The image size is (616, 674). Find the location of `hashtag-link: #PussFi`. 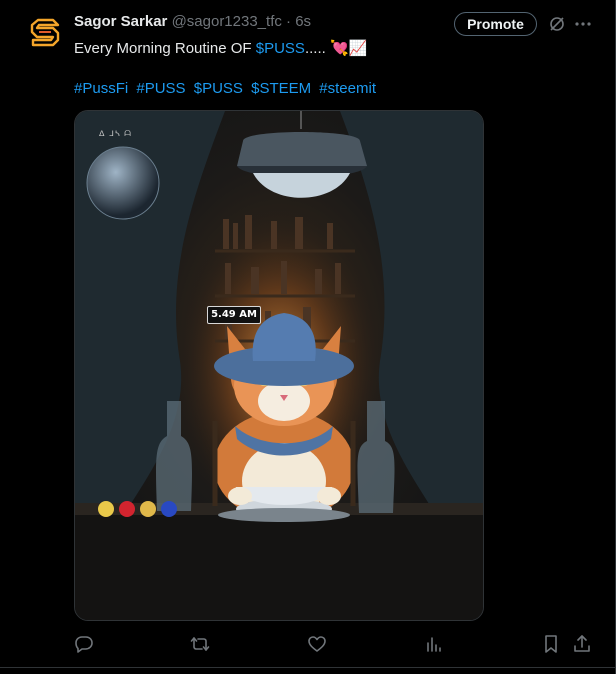

hashtag-link: #PussFi is located at coordinates (101, 88).